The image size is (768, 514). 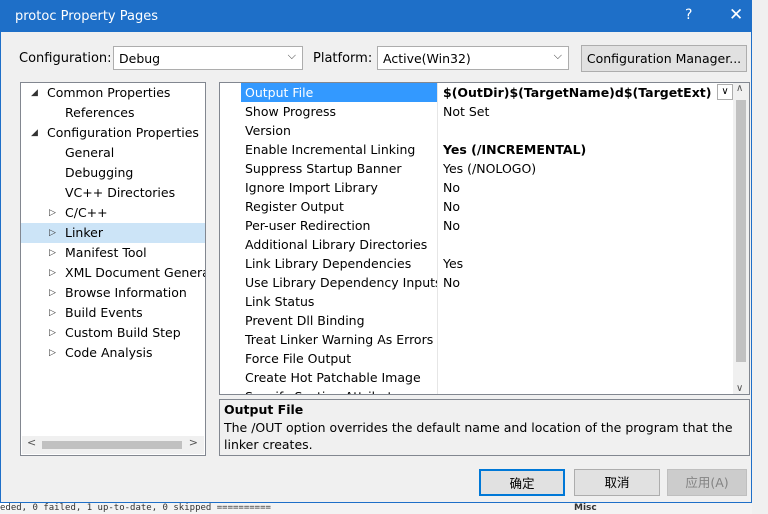 What do you see at coordinates (113, 213) in the screenshot?
I see `tree-item: ▷ C/C++` at bounding box center [113, 213].